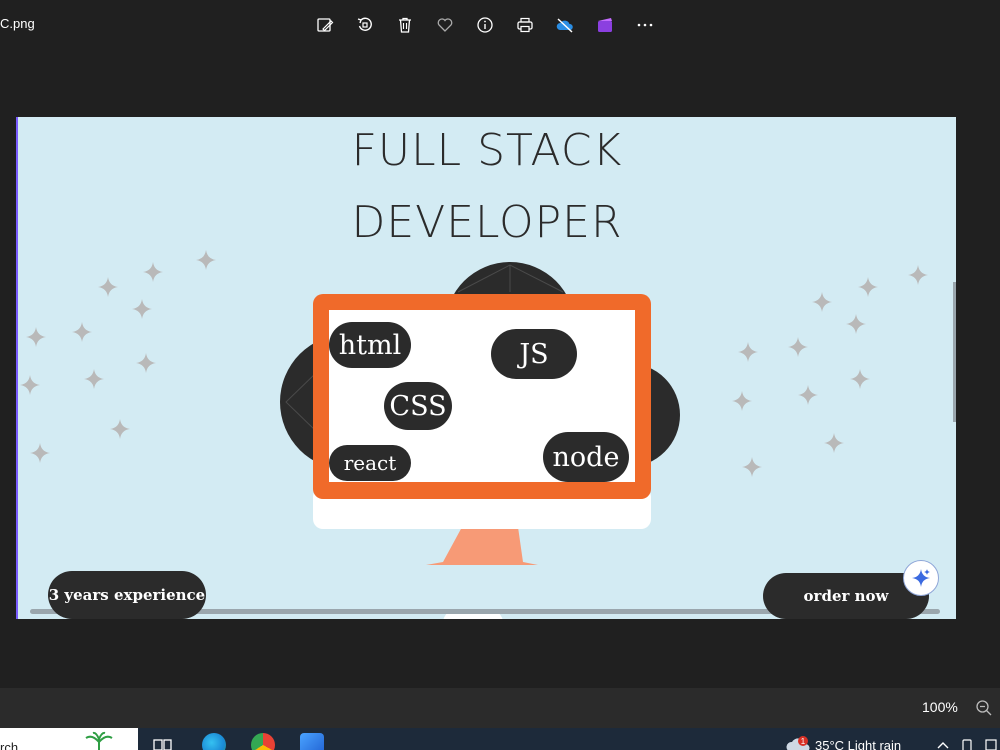 This screenshot has height=750, width=1000. I want to click on sparkle-icon, so click(921, 578).